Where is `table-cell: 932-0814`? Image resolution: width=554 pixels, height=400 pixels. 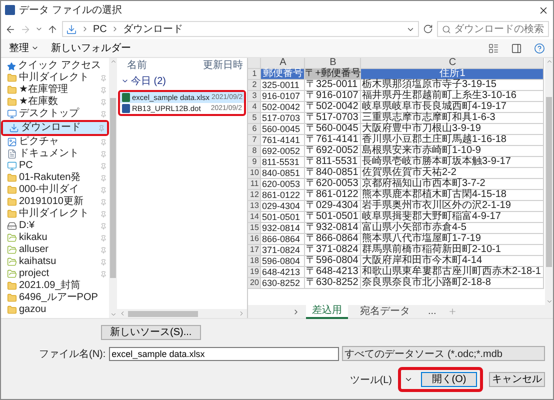 table-cell: 932-0814 is located at coordinates (283, 228).